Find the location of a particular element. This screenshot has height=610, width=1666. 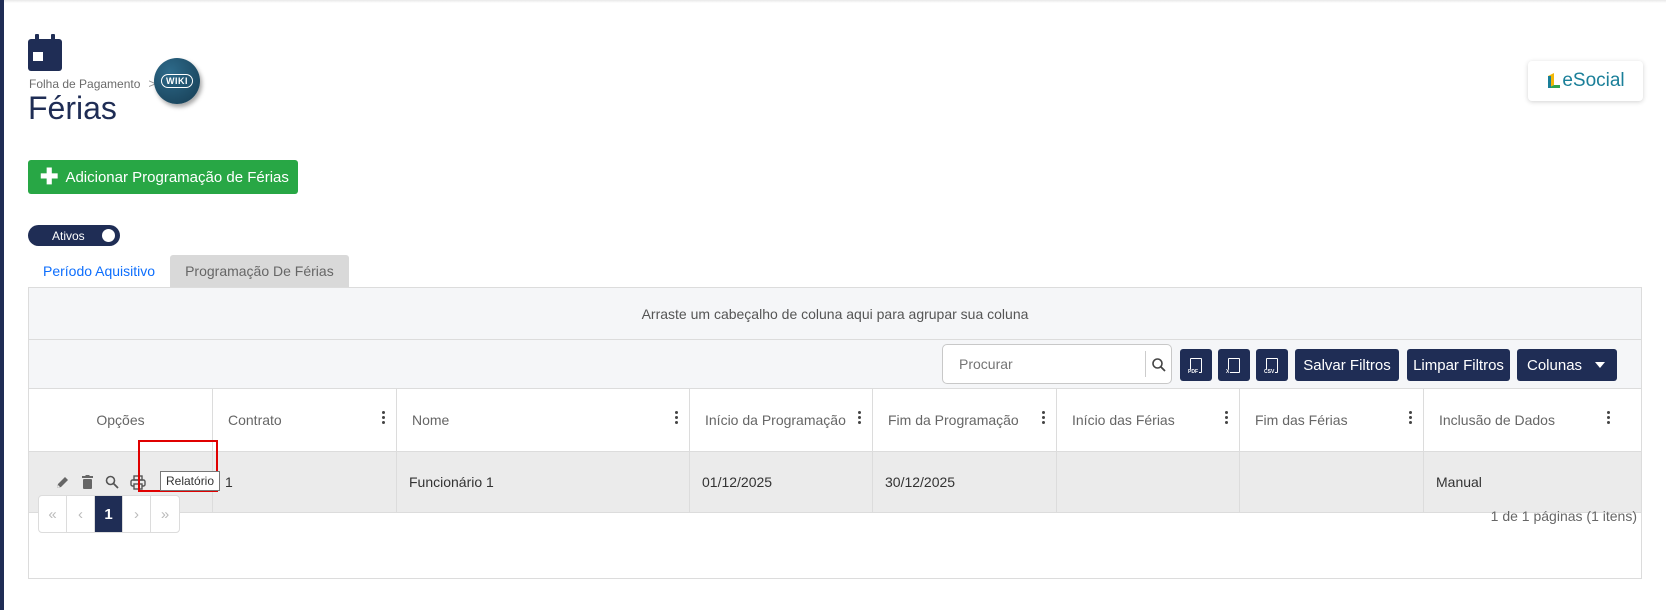

column-header-nome: Nome is located at coordinates (543, 420).